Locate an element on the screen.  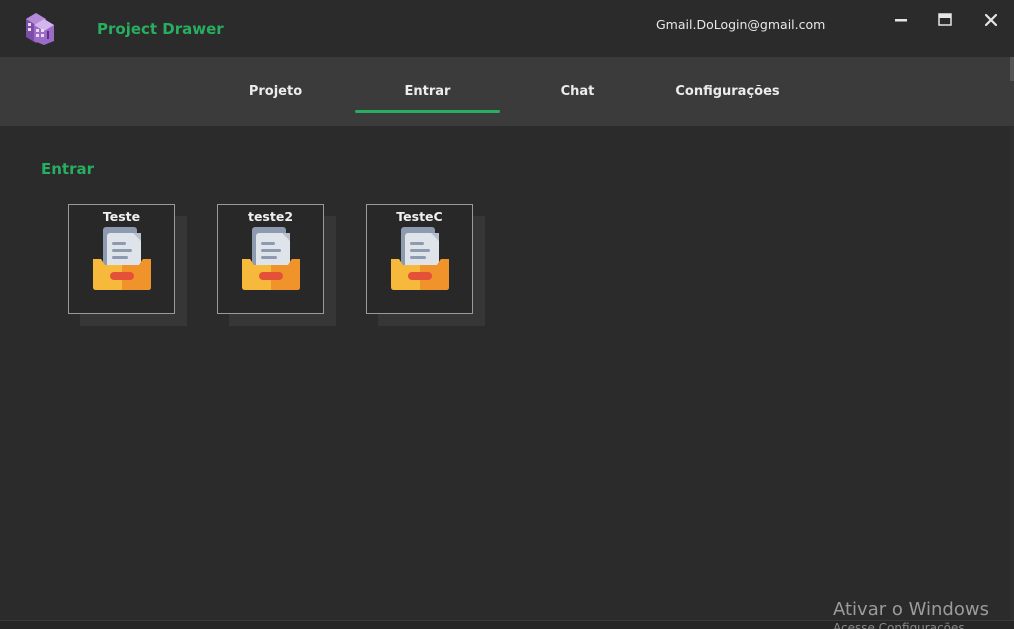
app-title: Project Drawer is located at coordinates (160, 29).